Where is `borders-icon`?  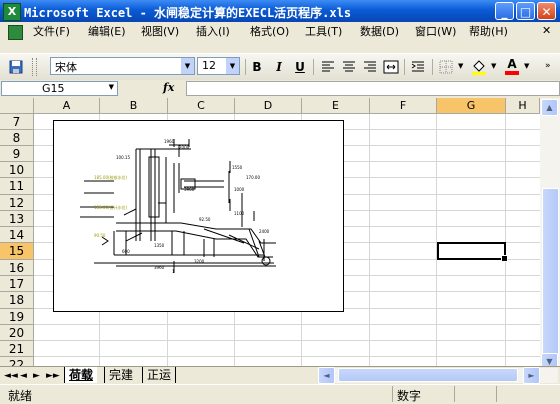 borders-icon is located at coordinates (446, 67).